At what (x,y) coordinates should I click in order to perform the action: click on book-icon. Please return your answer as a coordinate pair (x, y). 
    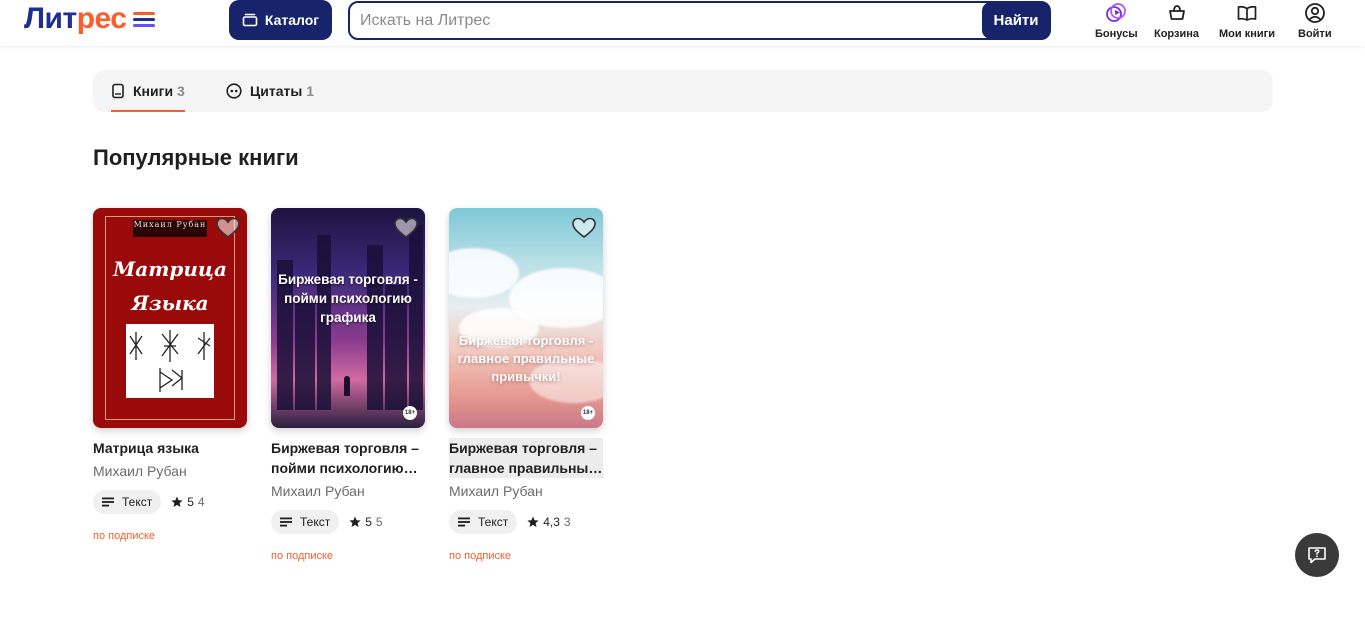
    Looking at the image, I should click on (118, 91).